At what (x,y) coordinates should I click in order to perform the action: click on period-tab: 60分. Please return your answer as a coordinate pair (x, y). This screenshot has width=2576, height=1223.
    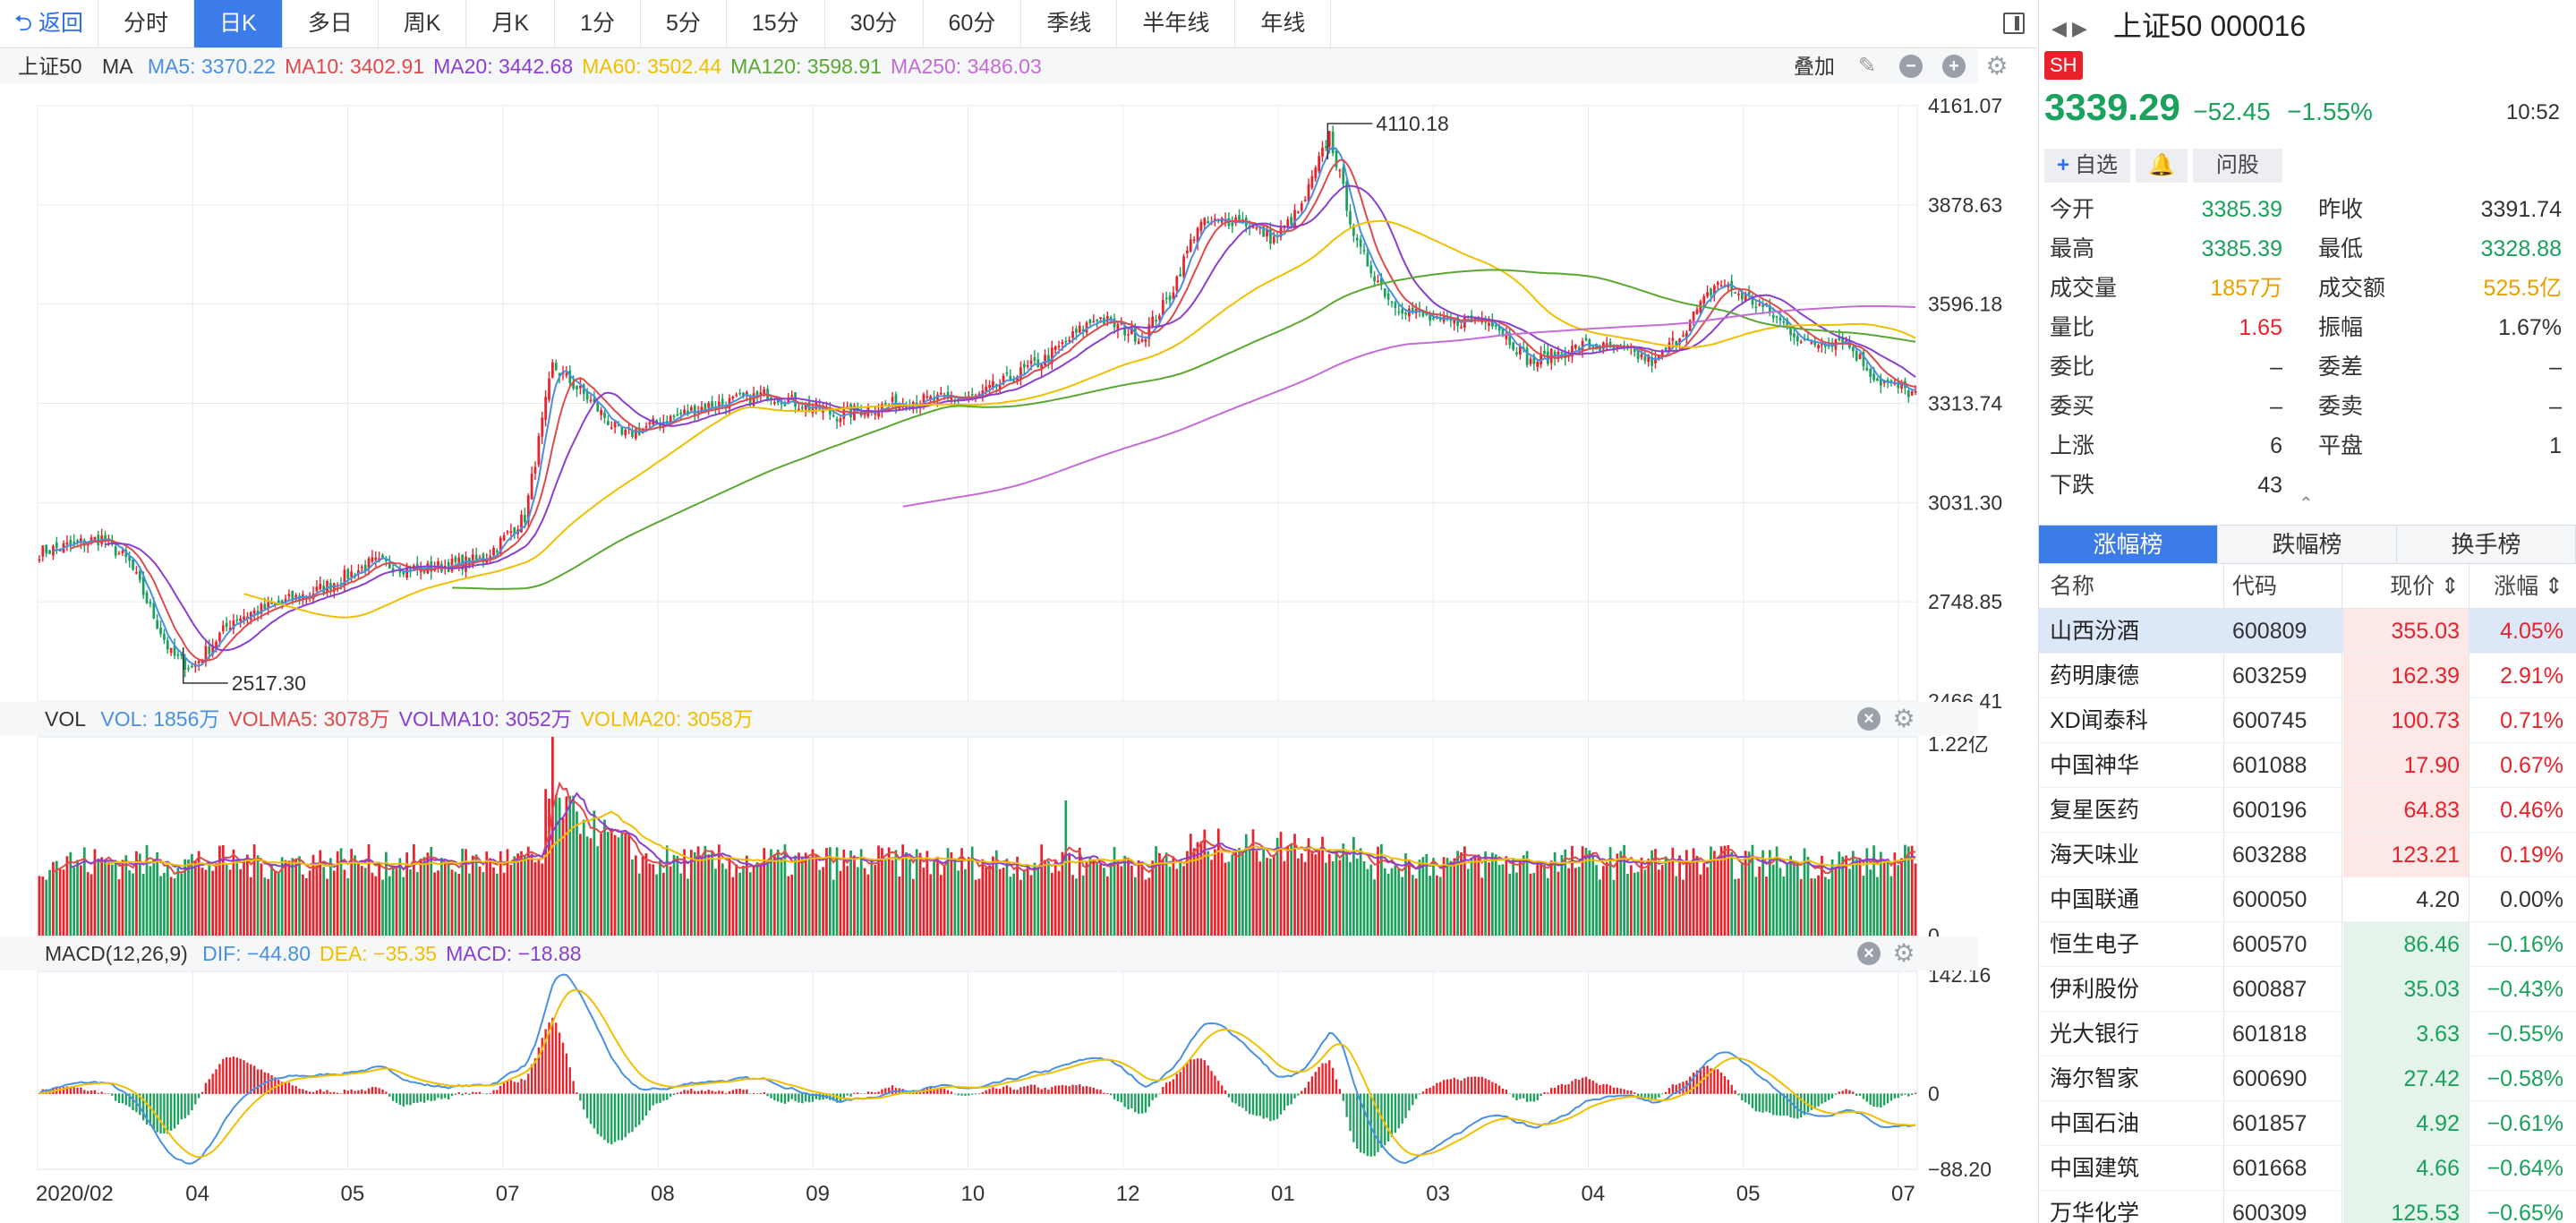
    Looking at the image, I should click on (973, 23).